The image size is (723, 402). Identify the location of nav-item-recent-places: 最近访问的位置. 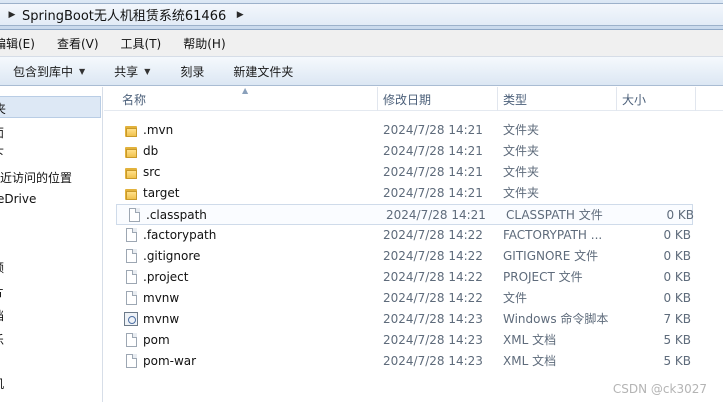
(36, 177).